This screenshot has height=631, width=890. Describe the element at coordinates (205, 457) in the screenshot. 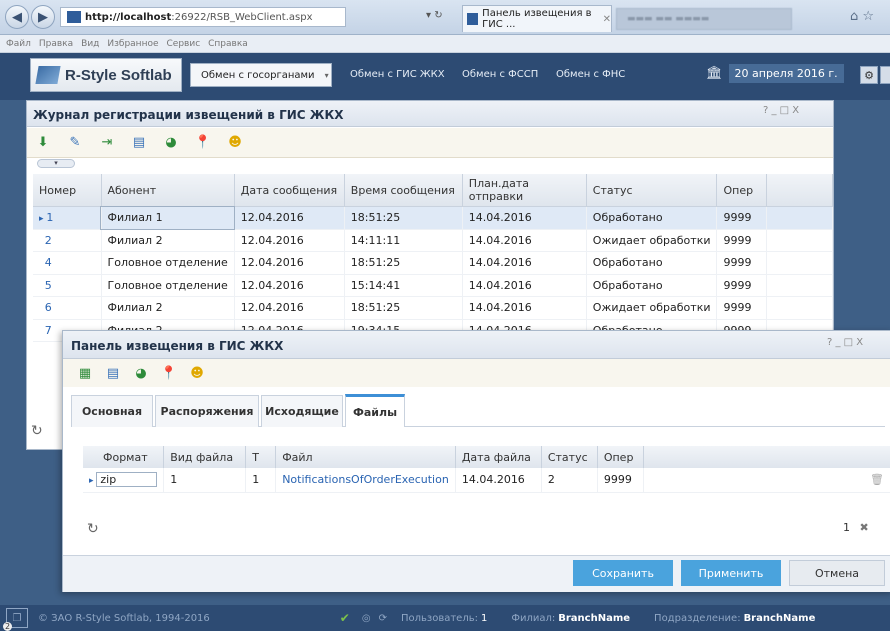

I see `col-file-type: Вид файла` at that location.